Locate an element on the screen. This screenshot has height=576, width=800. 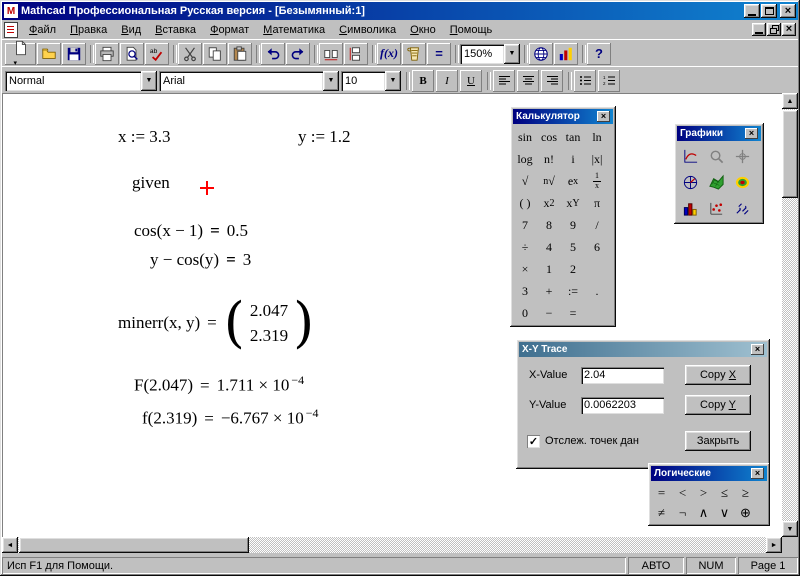
menu-window: Окно is located at coordinates (423, 30).